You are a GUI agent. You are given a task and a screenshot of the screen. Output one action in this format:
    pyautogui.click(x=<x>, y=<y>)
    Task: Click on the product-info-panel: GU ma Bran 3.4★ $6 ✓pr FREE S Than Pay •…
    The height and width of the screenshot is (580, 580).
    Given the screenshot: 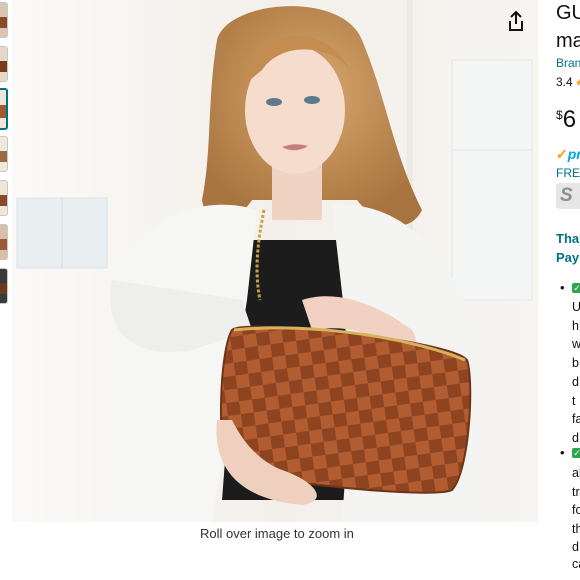 What is the action you would take?
    pyautogui.click(x=564, y=290)
    